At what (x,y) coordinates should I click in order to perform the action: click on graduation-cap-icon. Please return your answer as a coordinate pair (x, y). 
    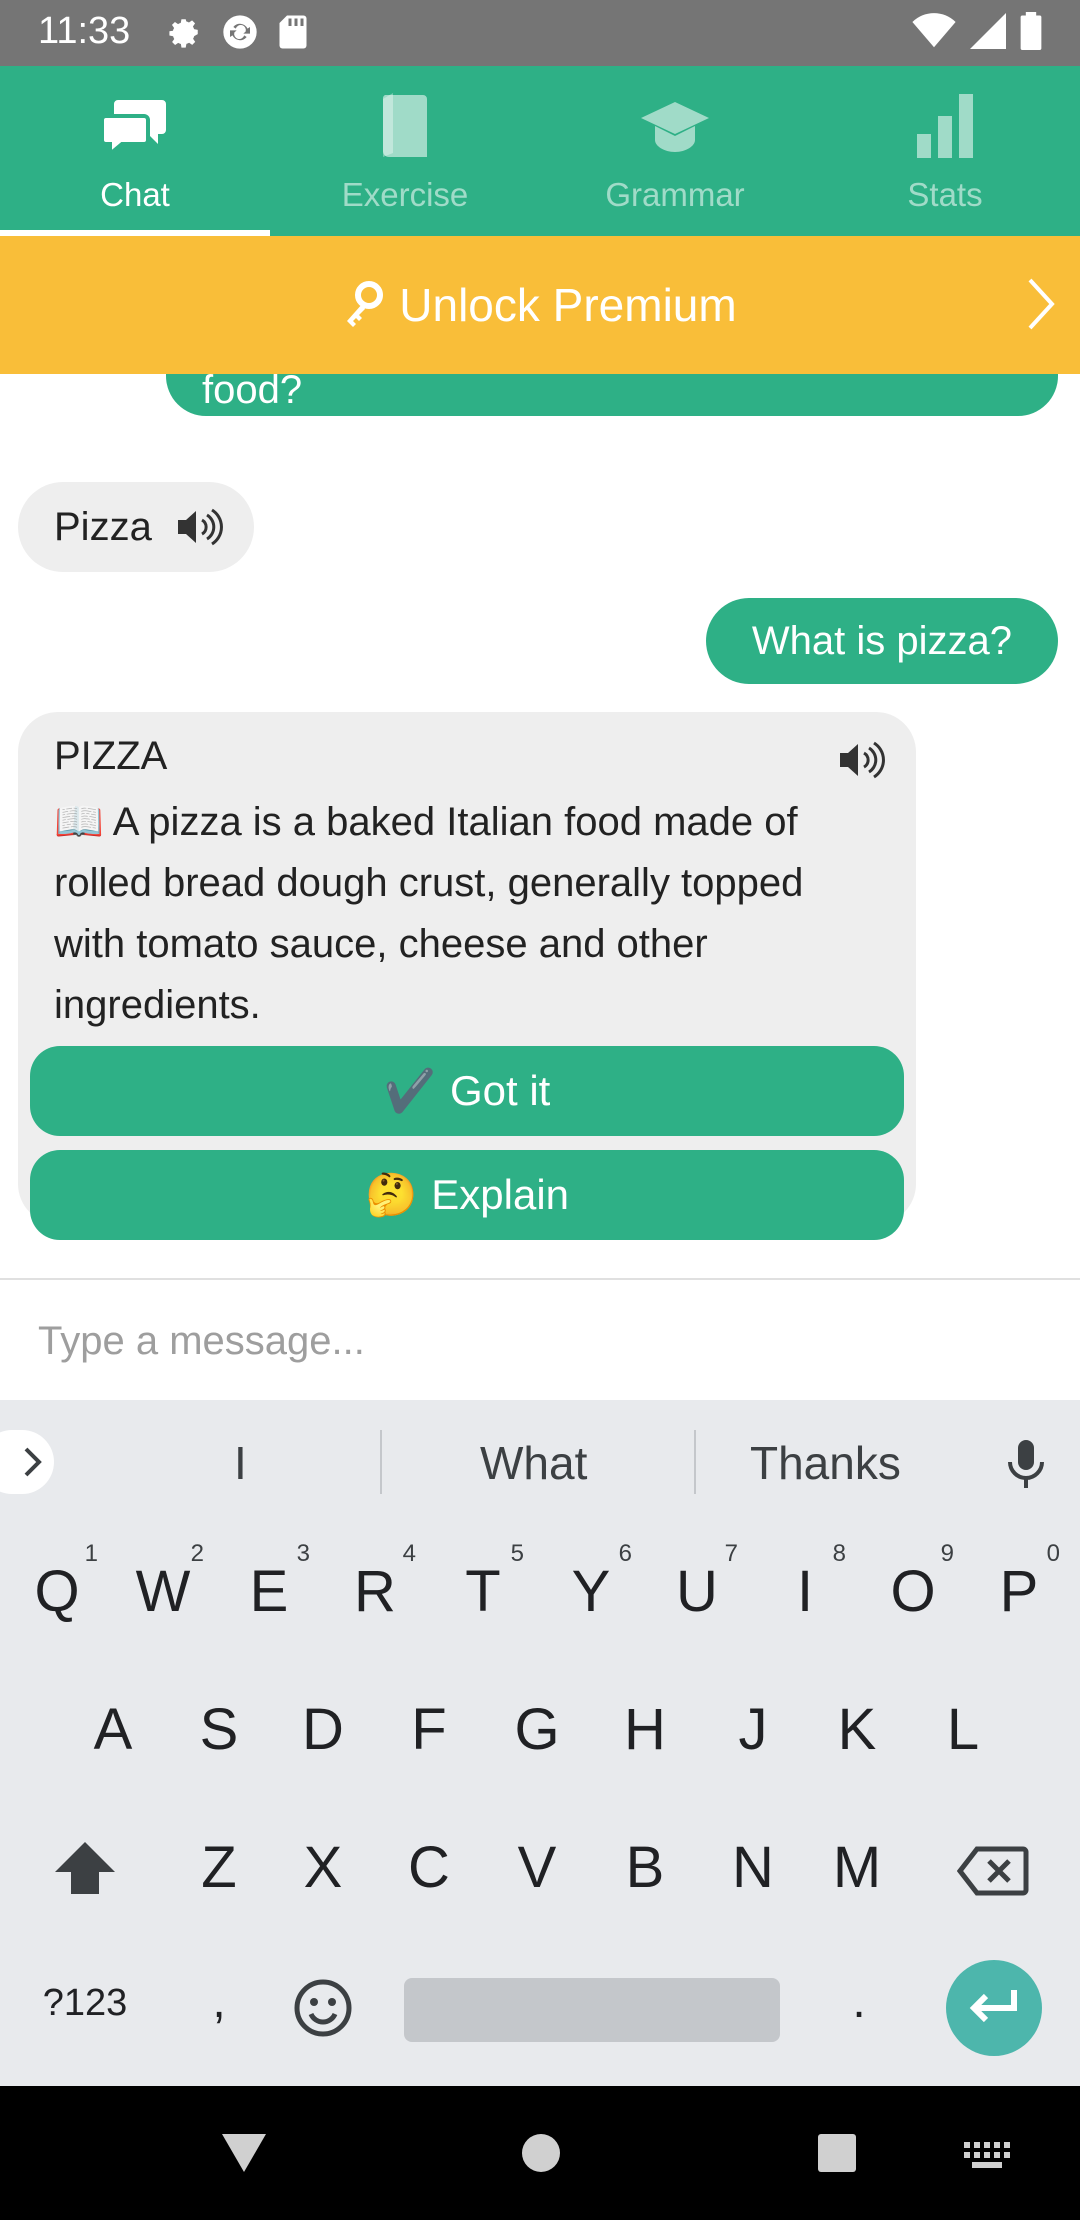
    Looking at the image, I should click on (675, 127).